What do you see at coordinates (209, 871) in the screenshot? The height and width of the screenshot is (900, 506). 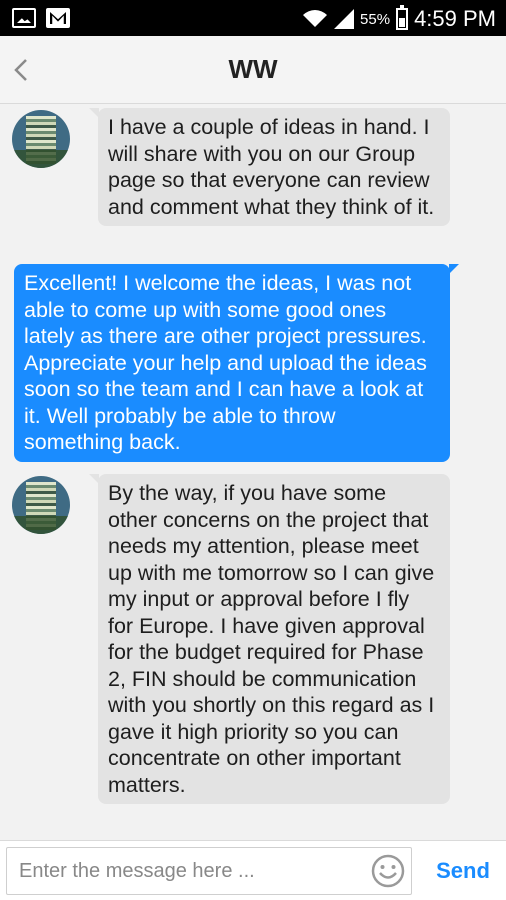 I see `message-input` at bounding box center [209, 871].